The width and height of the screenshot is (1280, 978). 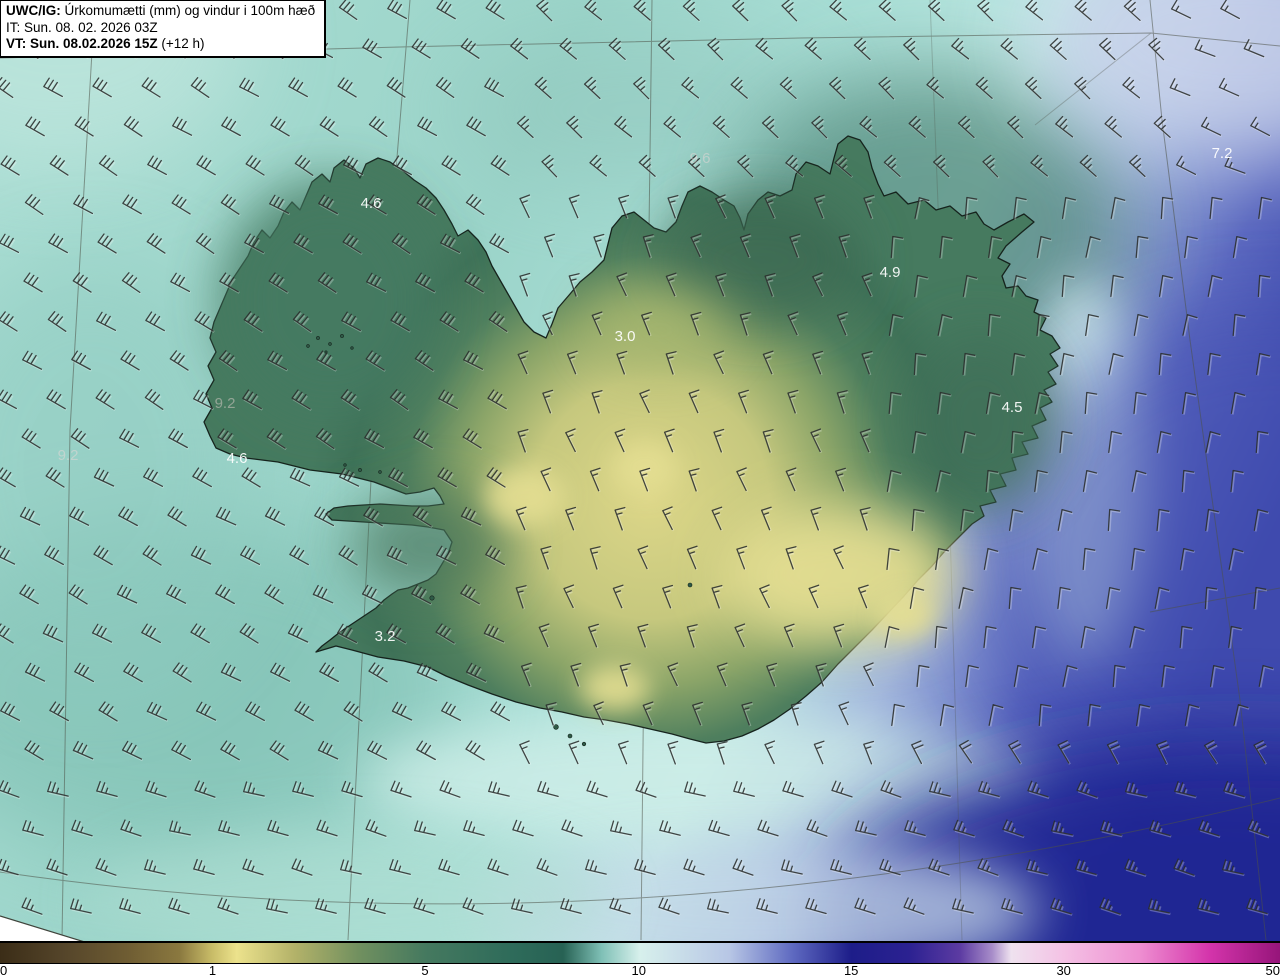 I want to click on colorbar-tick-label: 1, so click(x=212, y=970).